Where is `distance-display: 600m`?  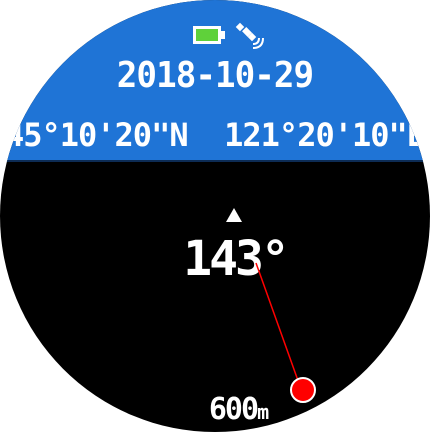 distance-display: 600m is located at coordinates (215, 409).